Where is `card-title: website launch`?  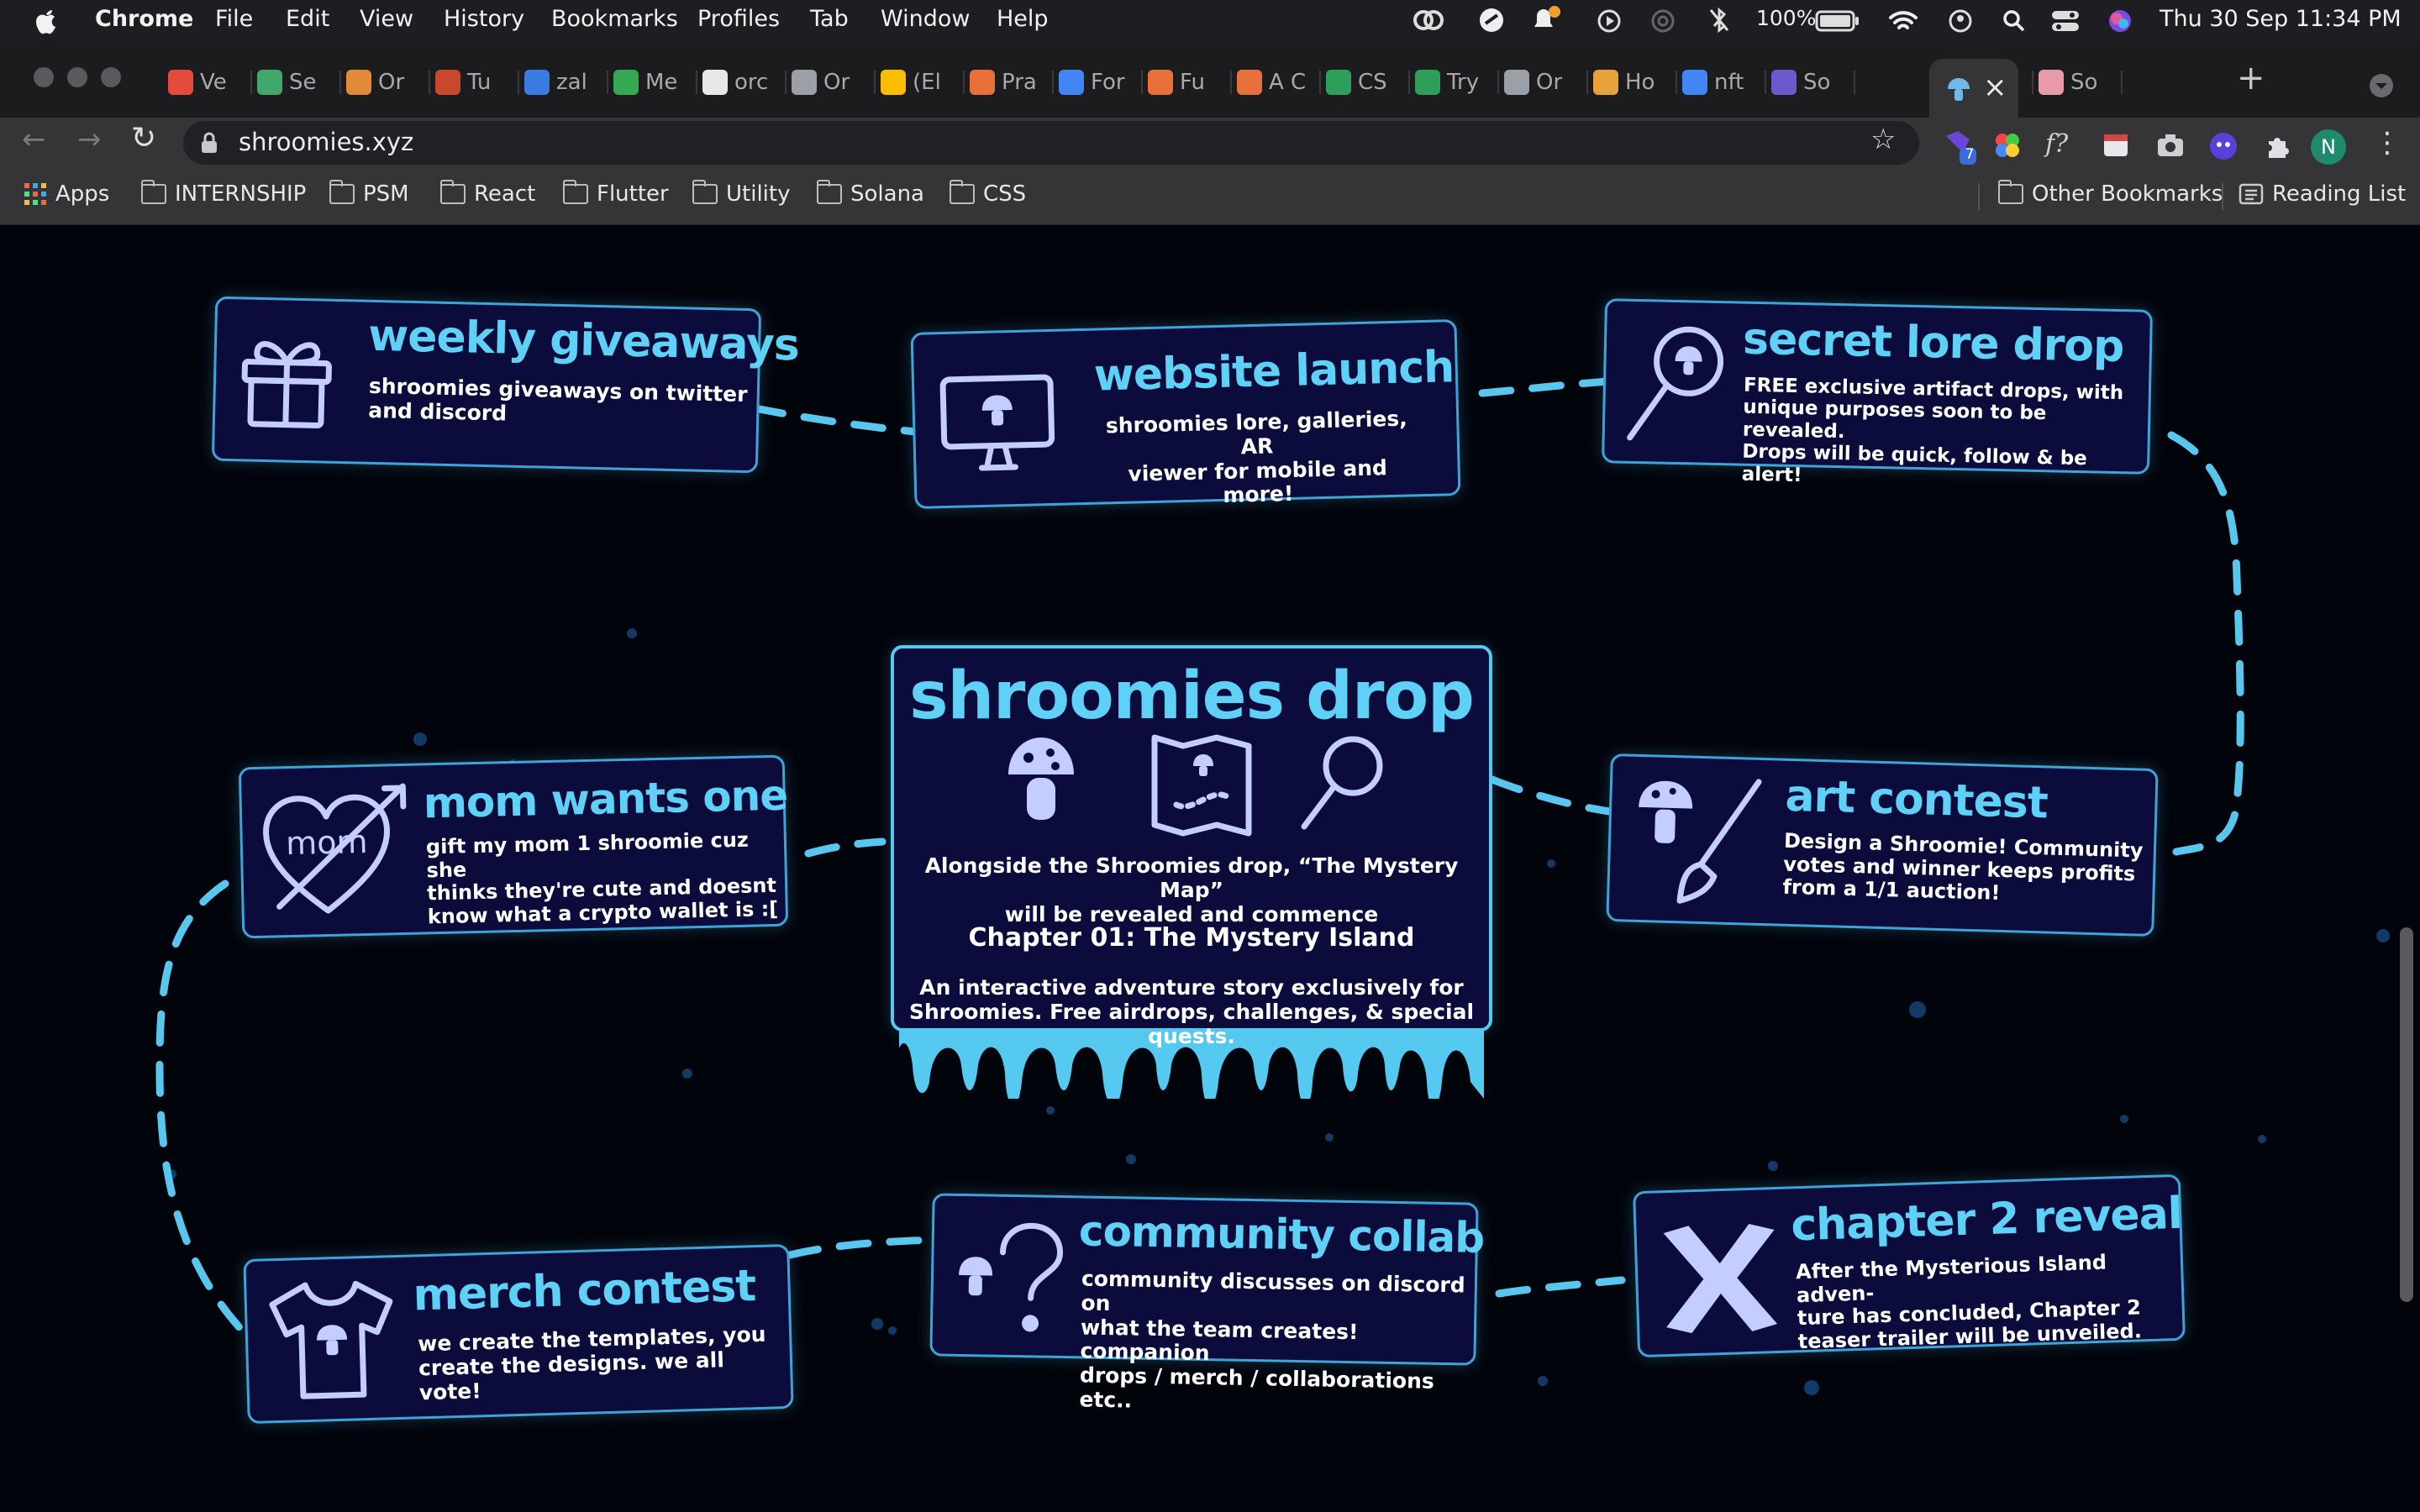
card-title: website launch is located at coordinates (1274, 372).